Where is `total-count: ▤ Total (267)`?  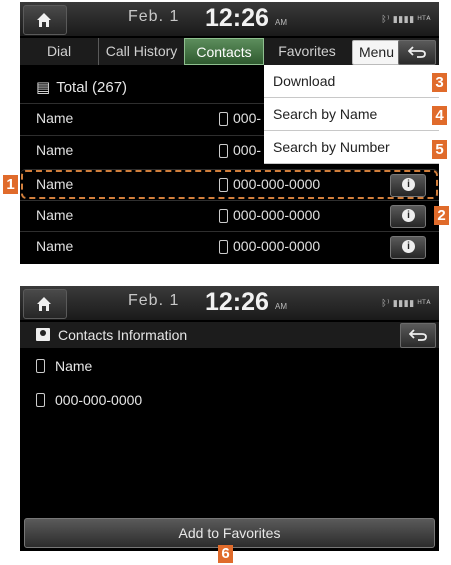
total-count: ▤ Total (267) is located at coordinates (81, 87).